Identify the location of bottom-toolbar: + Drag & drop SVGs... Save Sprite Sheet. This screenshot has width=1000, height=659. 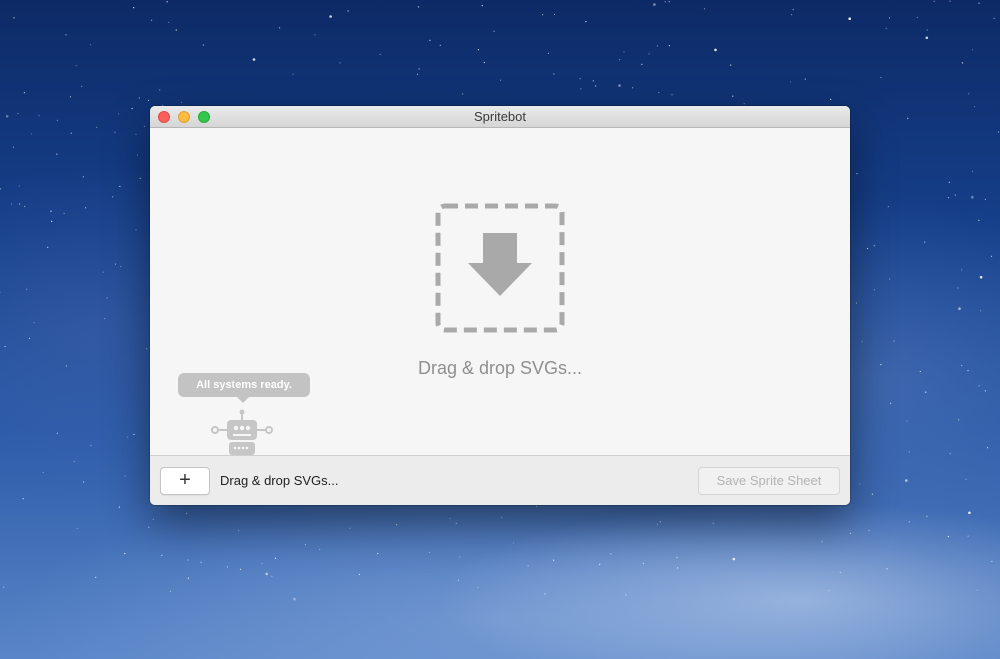
(500, 480).